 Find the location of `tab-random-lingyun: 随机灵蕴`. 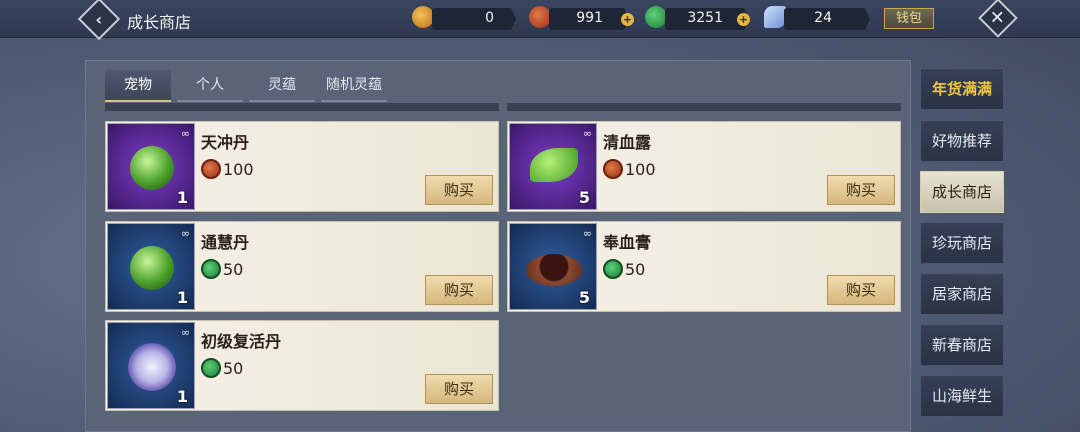

tab-random-lingyun: 随机灵蕴 is located at coordinates (354, 86).